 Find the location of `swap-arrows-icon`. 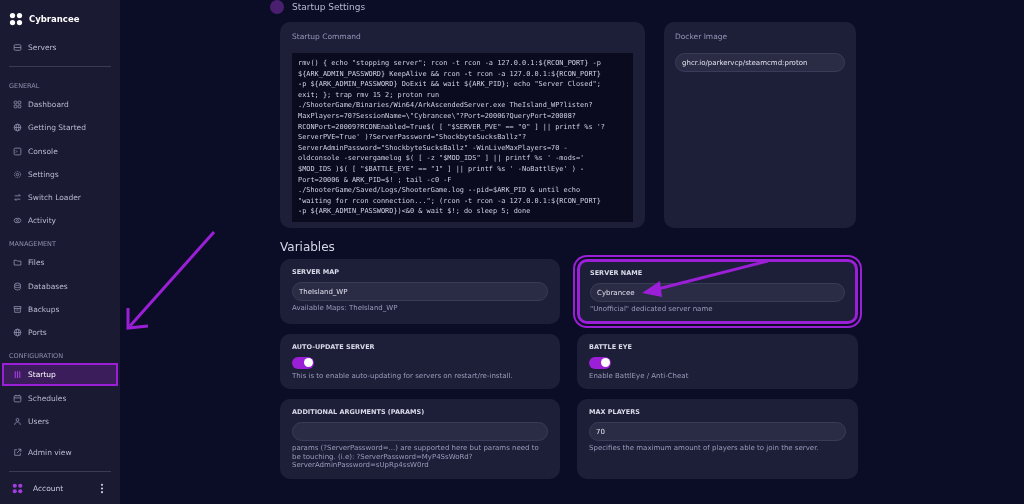

swap-arrows-icon is located at coordinates (17, 198).